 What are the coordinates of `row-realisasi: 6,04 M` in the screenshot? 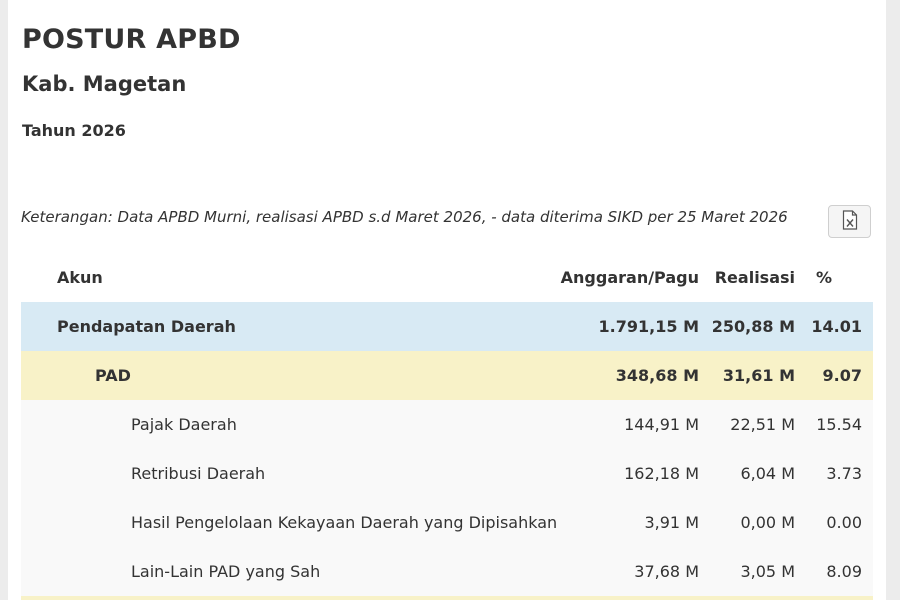 It's located at (767, 473).